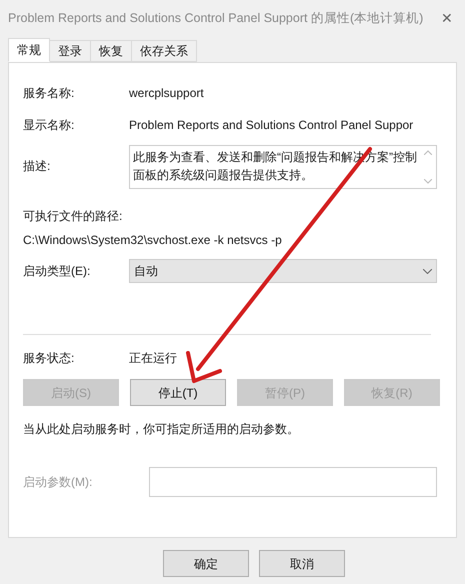  I want to click on service-status: 正在运行, so click(153, 358).